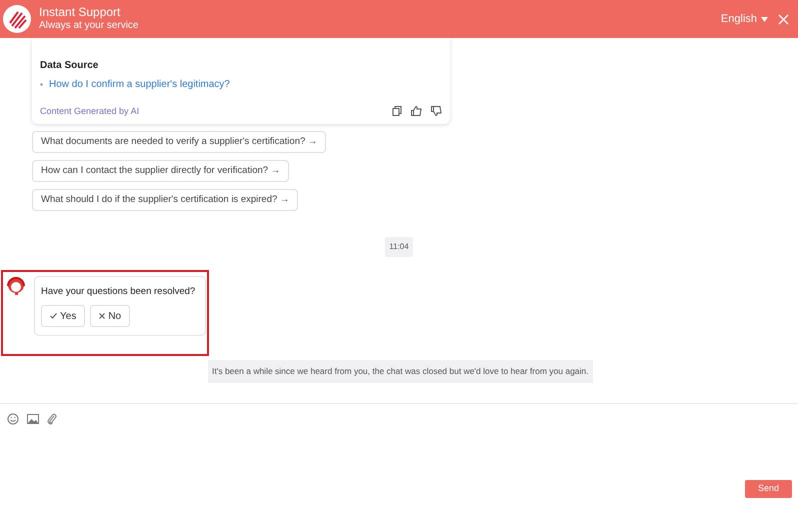 The height and width of the screenshot is (526, 798). I want to click on header-subtitle: Always at your service, so click(88, 26).